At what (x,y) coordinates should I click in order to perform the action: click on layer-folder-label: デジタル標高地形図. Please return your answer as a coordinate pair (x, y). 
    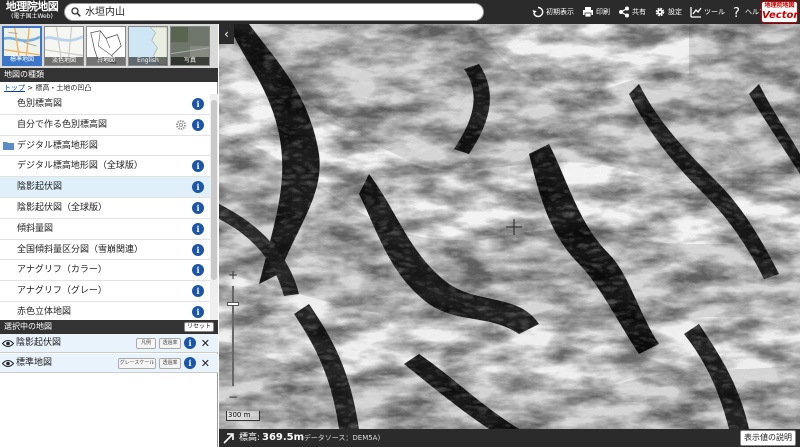
    Looking at the image, I should click on (57, 145).